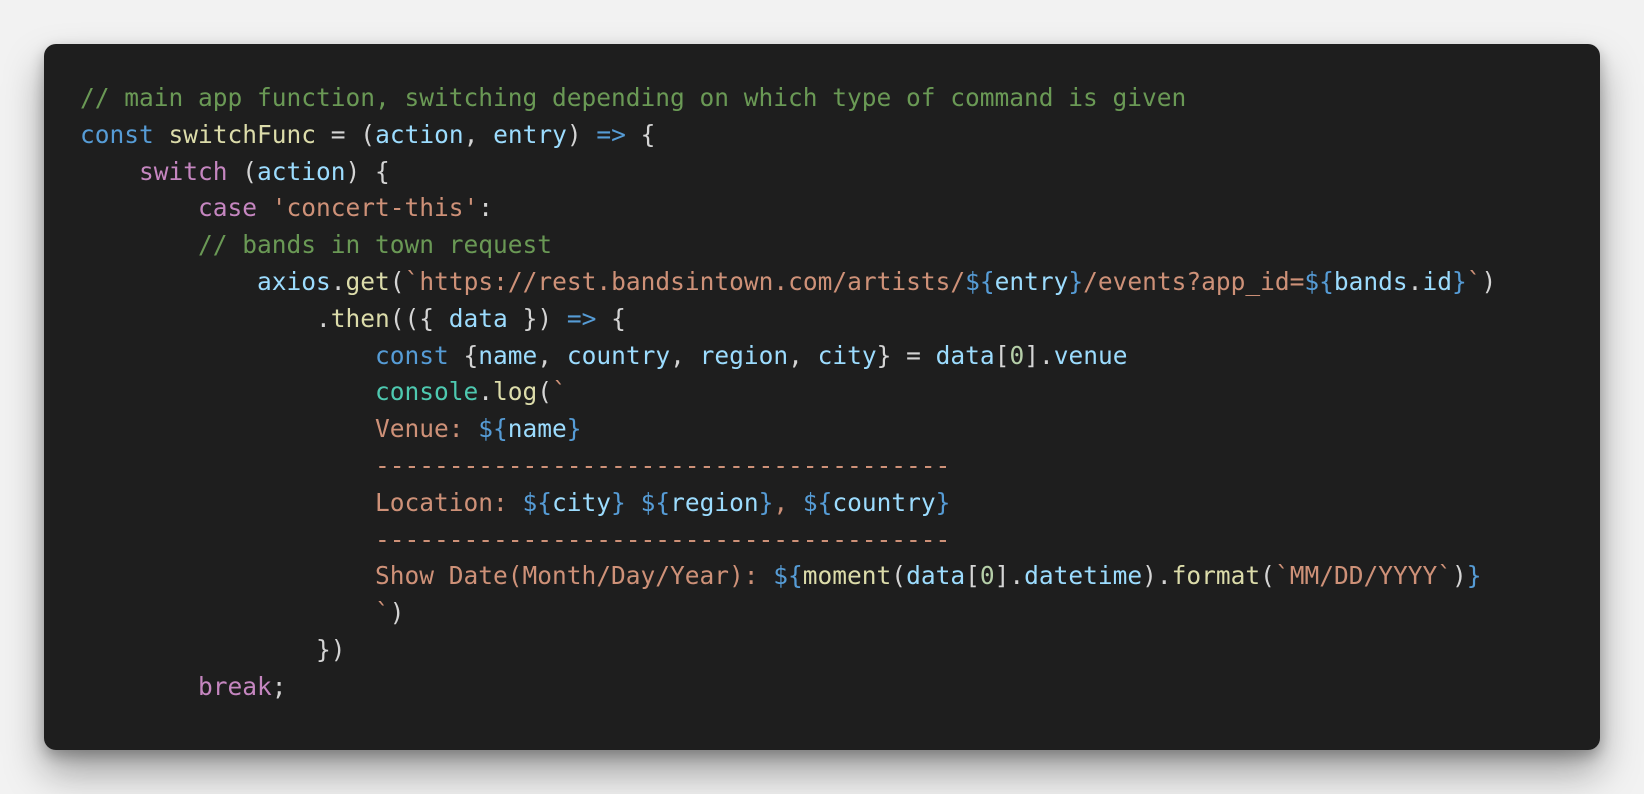 The image size is (1644, 794). I want to click on code-token-default: = (, so click(346, 134).